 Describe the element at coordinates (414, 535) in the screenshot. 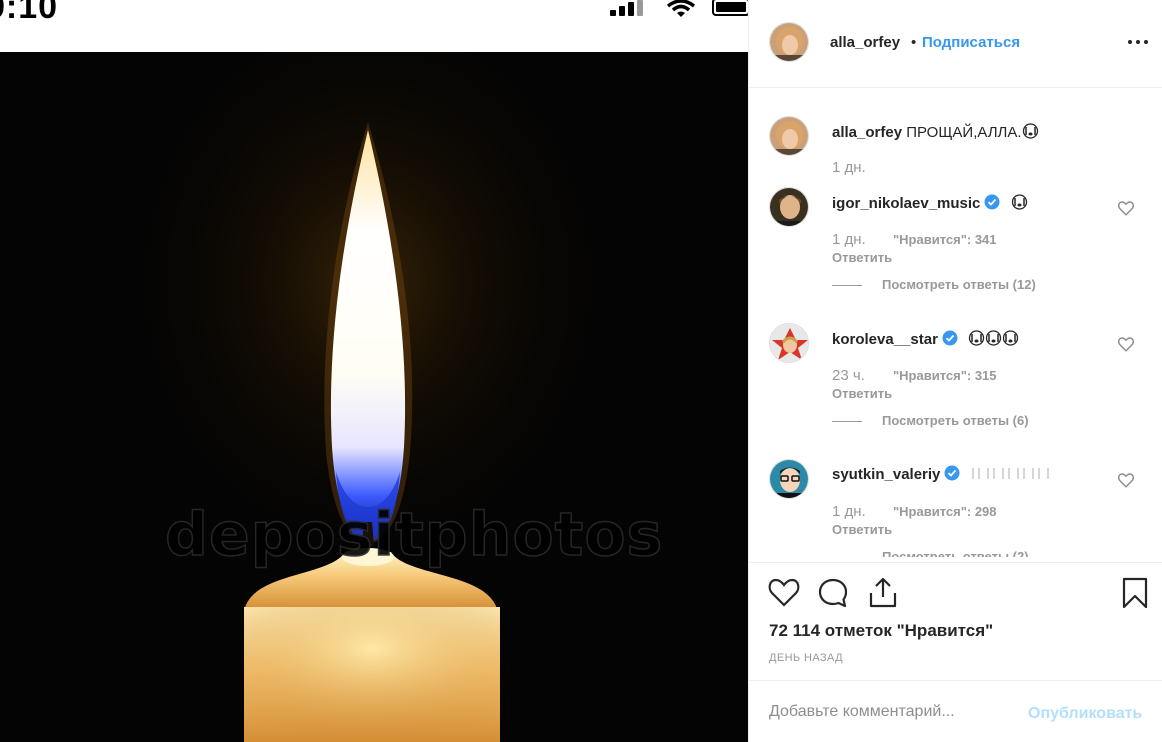

I see `photo-watermark: depositphotos` at that location.